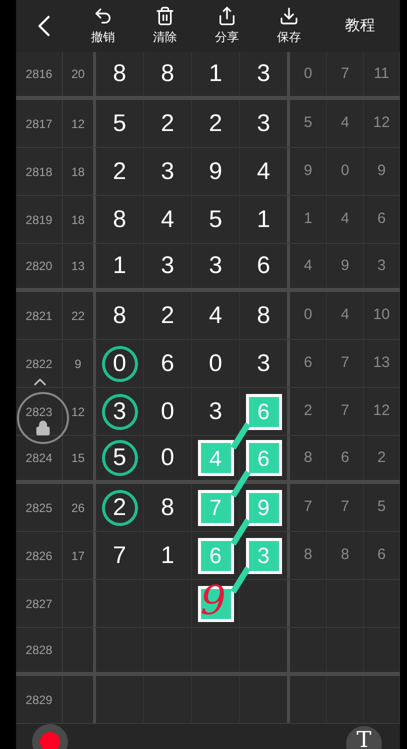  Describe the element at coordinates (308, 219) in the screenshot. I see `extra-value: 1` at that location.